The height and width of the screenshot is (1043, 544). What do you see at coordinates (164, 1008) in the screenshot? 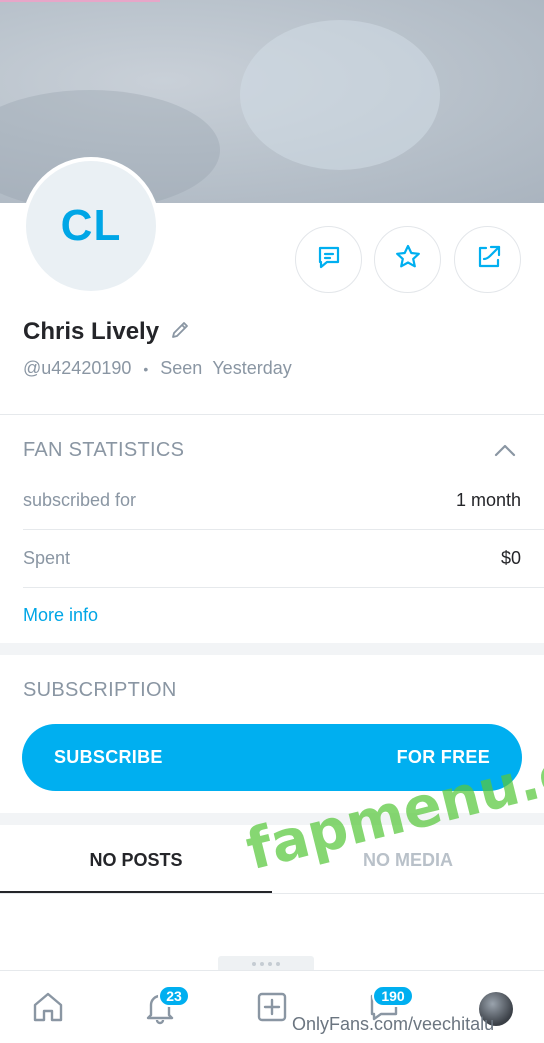
I see `nav-notifications: 23` at bounding box center [164, 1008].